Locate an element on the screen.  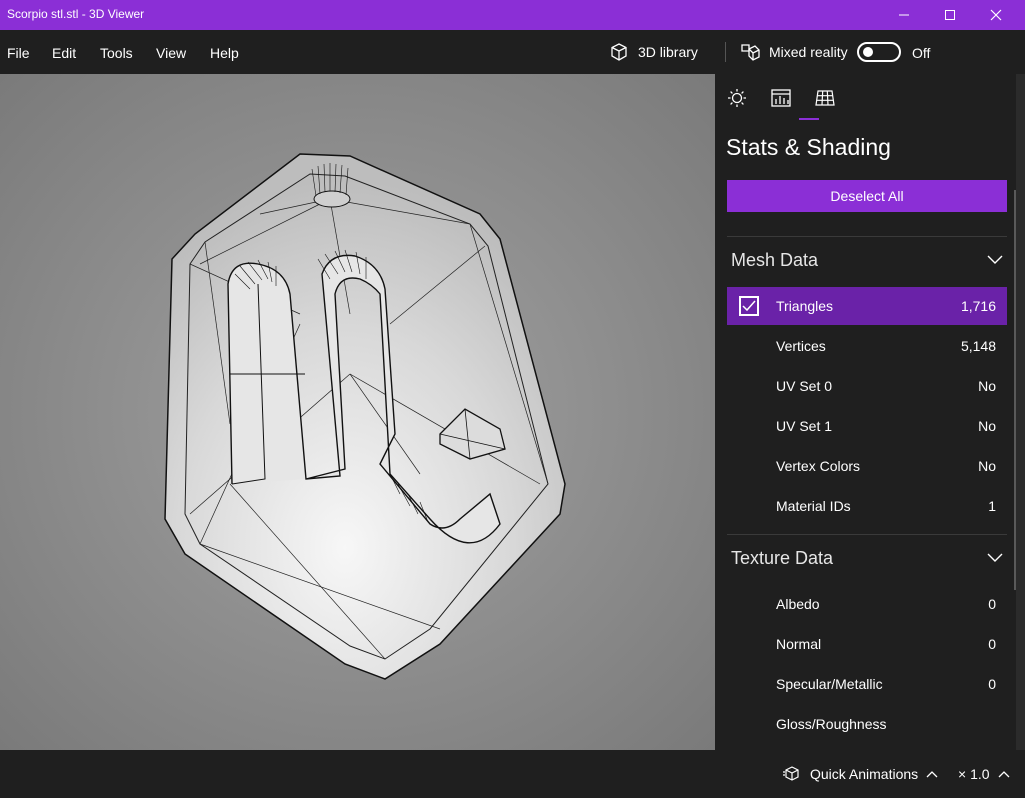
grid-icon is located at coordinates (825, 98).